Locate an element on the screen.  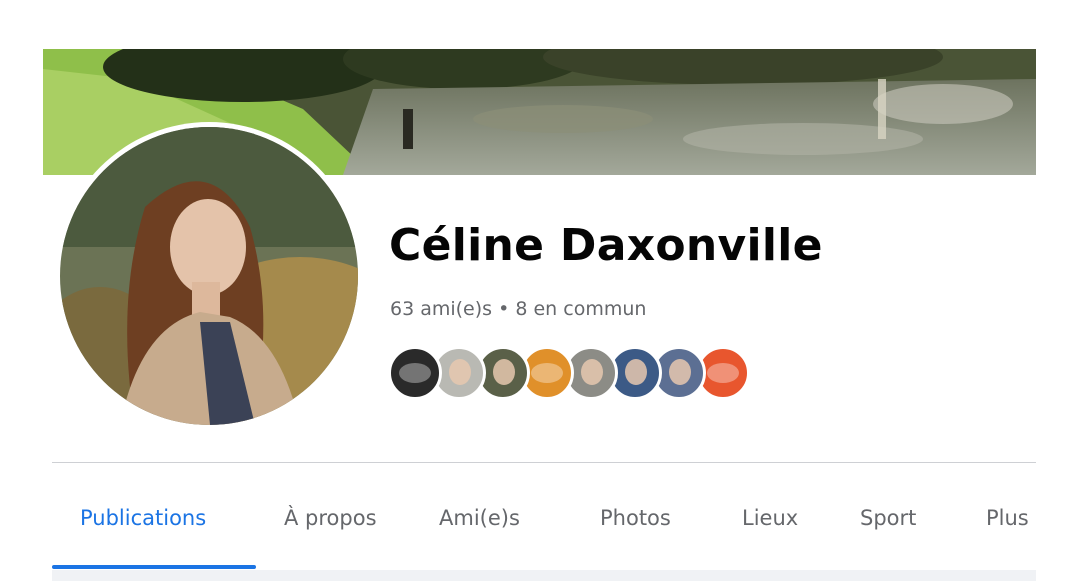
friend-avatar-4-image is located at coordinates (547, 373).